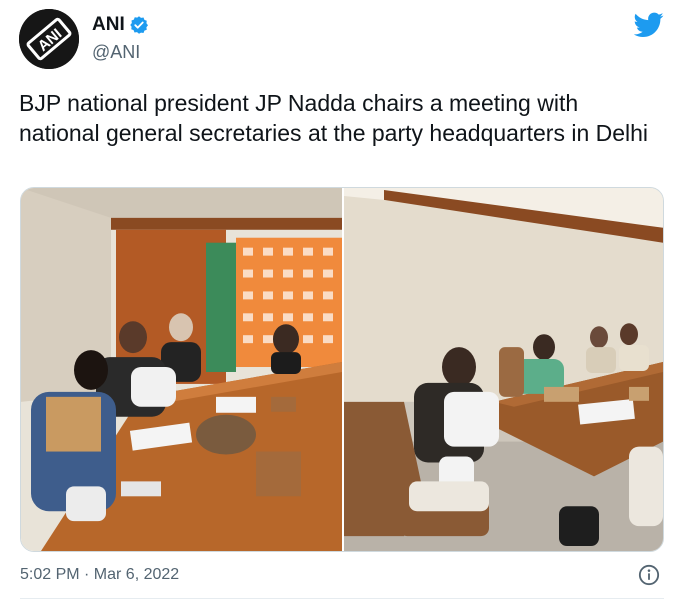 The width and height of the screenshot is (681, 602). What do you see at coordinates (649, 25) in the screenshot?
I see `twitter-bird-icon` at bounding box center [649, 25].